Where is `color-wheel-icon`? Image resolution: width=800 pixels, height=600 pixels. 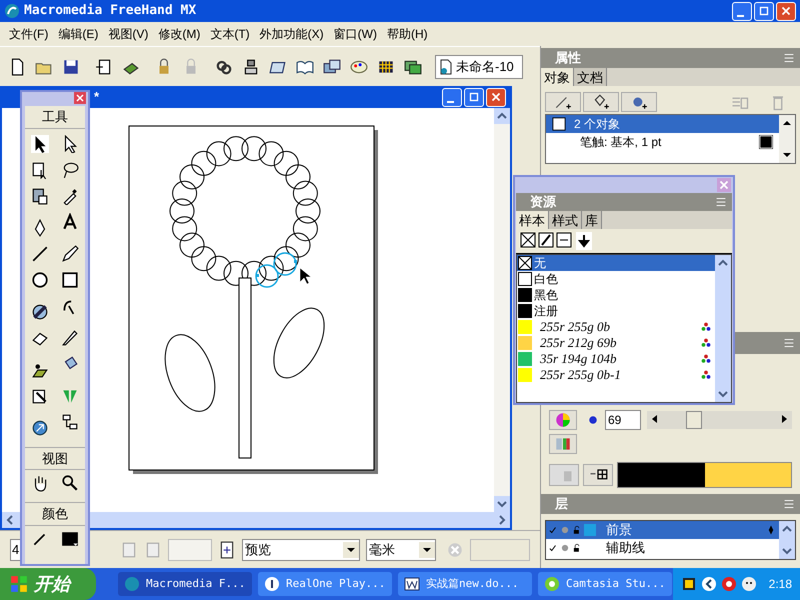 color-wheel-icon is located at coordinates (563, 420).